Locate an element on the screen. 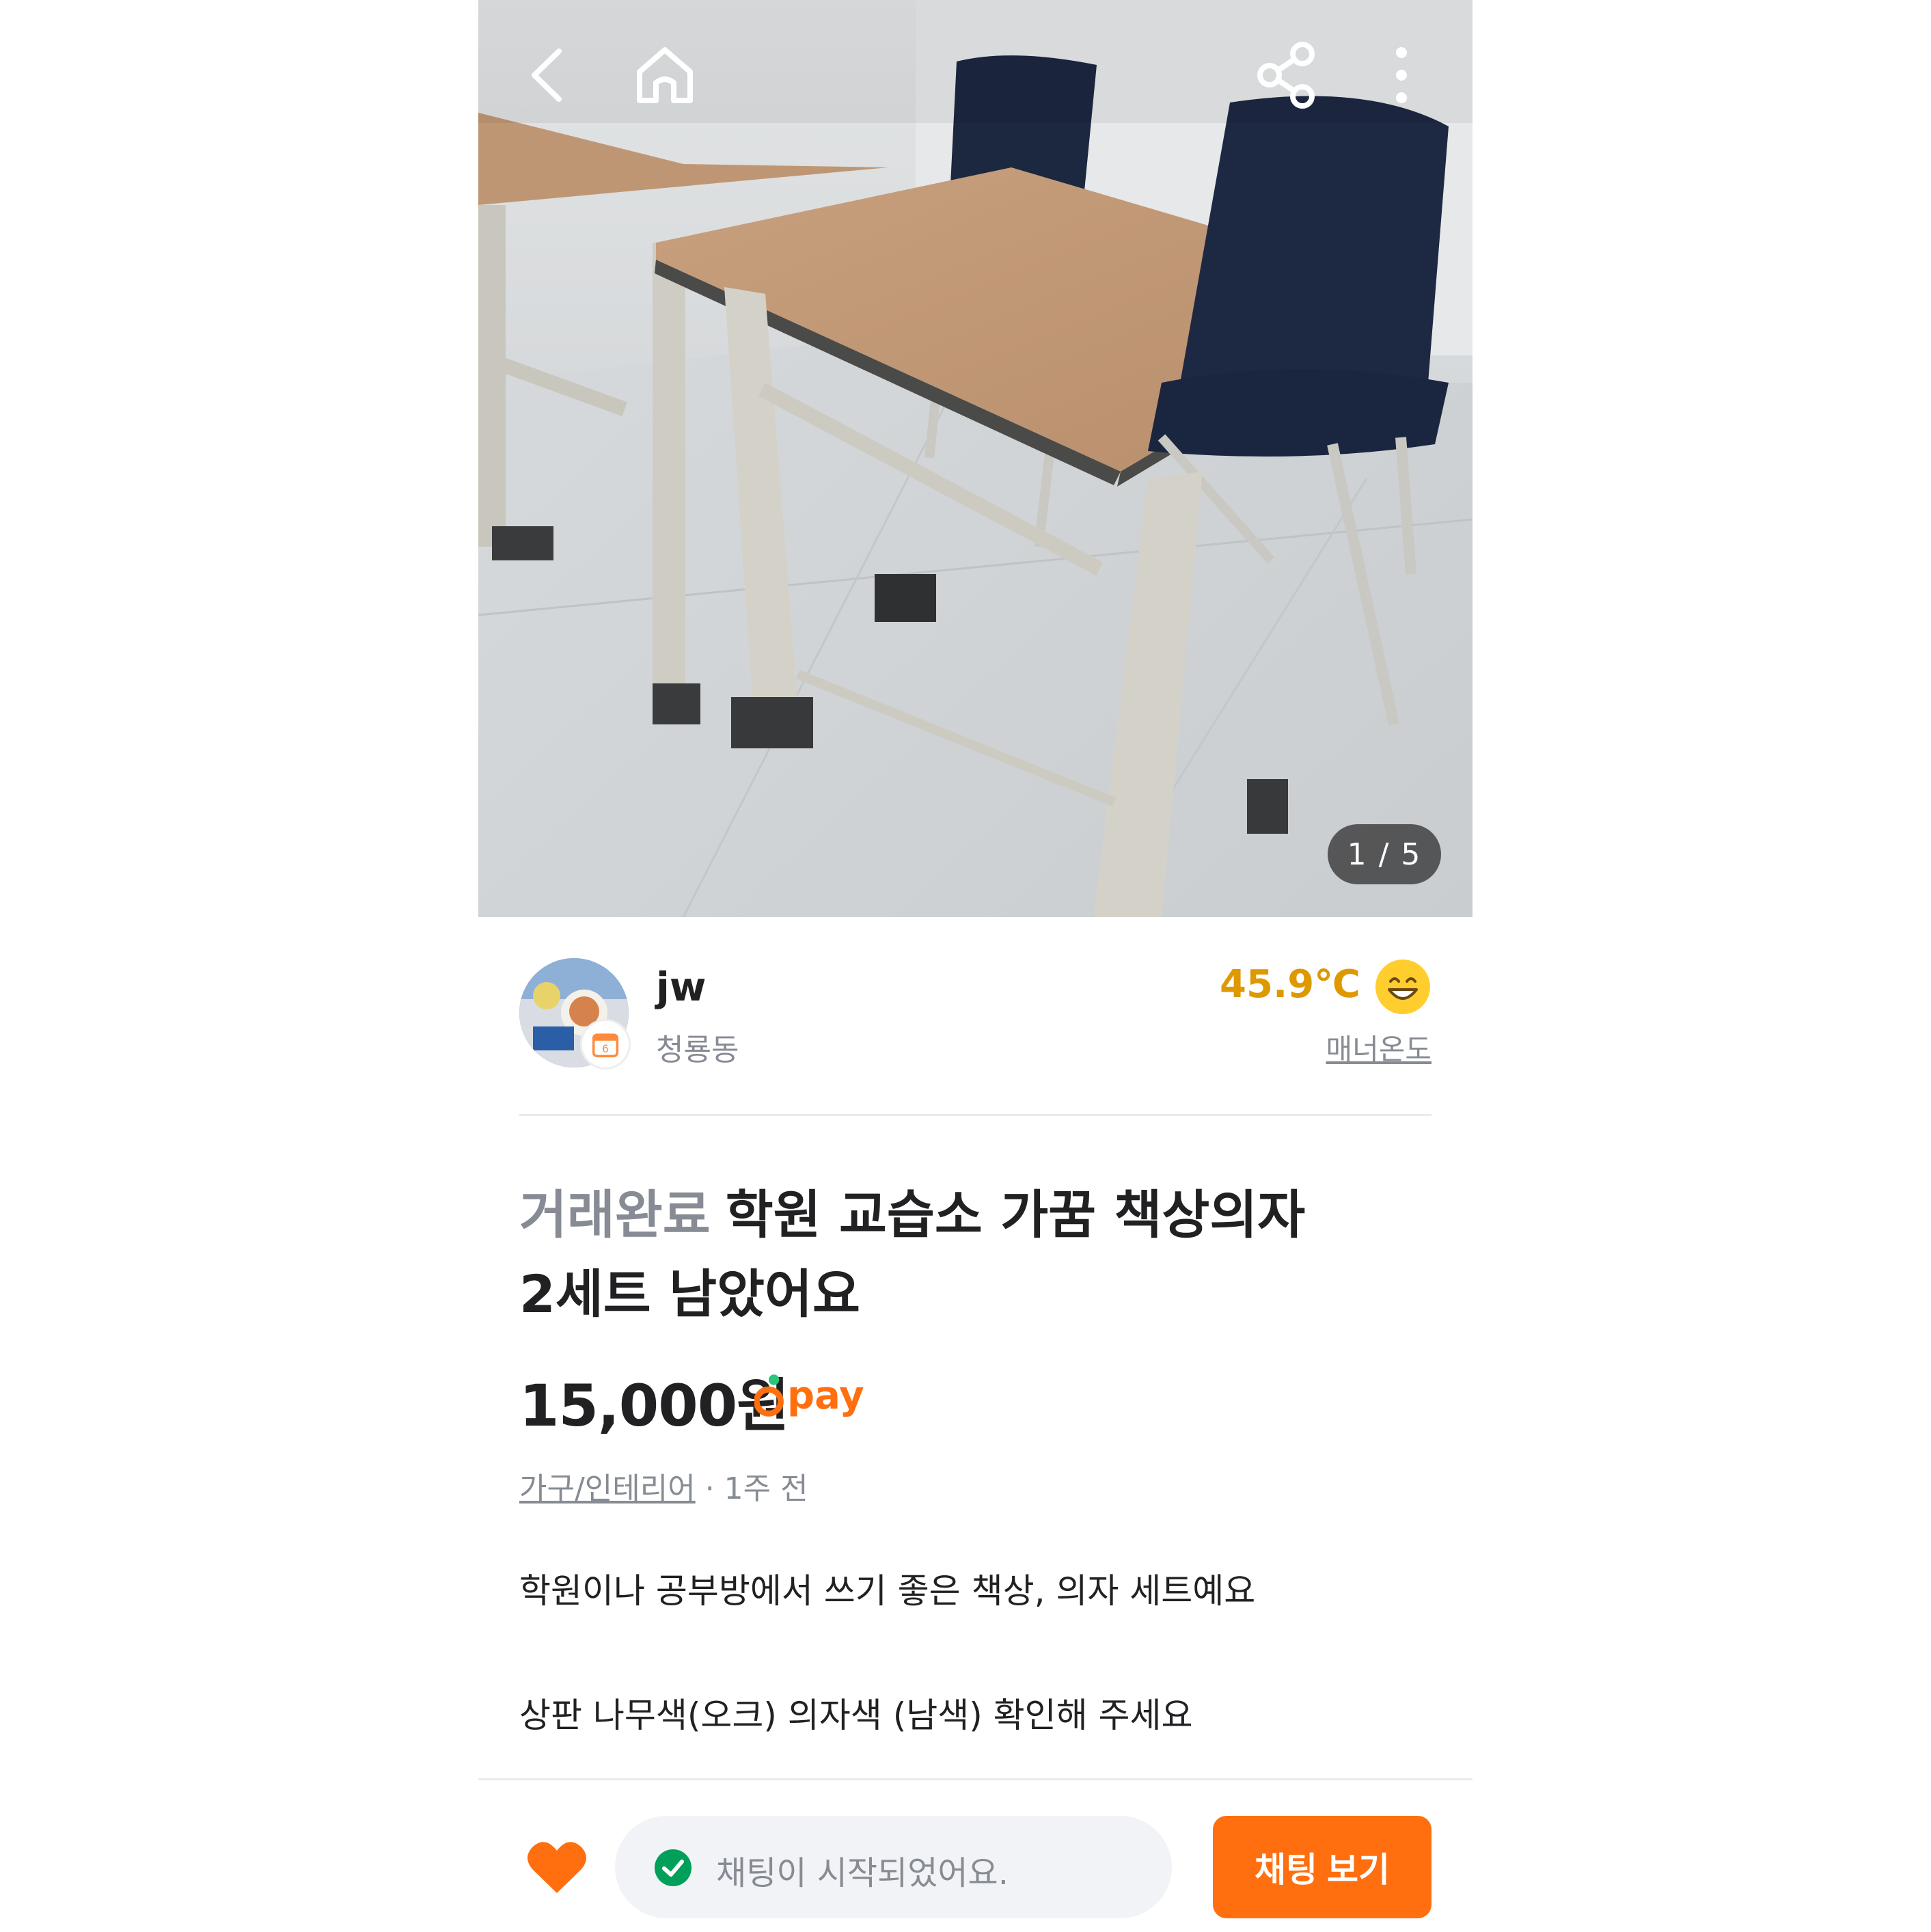 Image resolution: width=1931 pixels, height=1932 pixels. share-button is located at coordinates (1287, 75).